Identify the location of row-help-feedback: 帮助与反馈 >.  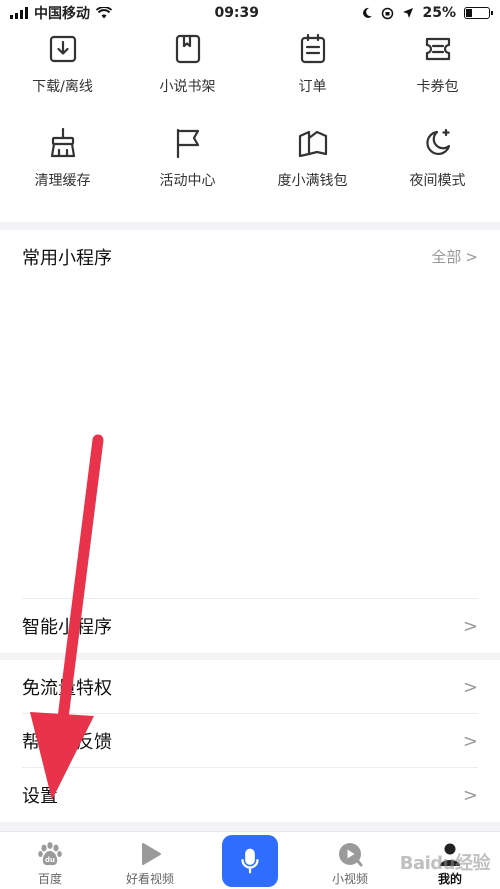
(250, 741).